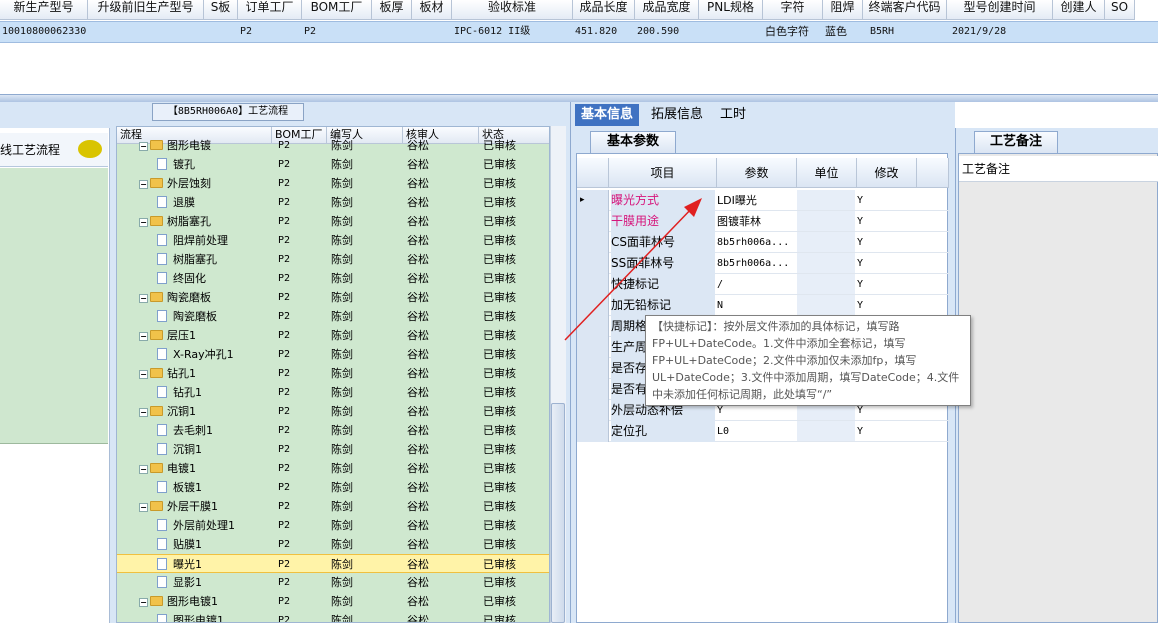 This screenshot has height=623, width=1158. What do you see at coordinates (887, 173) in the screenshot?
I see `grid-col-mod: 修改` at bounding box center [887, 173].